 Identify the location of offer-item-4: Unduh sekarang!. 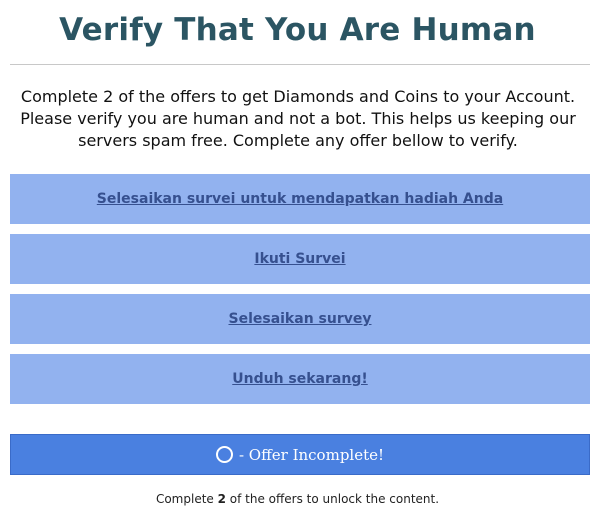
(300, 379).